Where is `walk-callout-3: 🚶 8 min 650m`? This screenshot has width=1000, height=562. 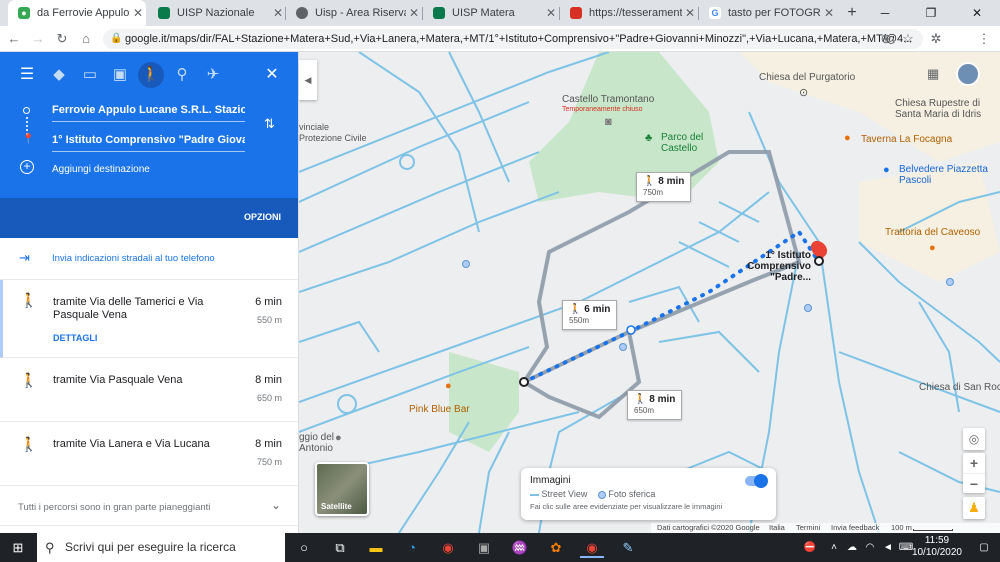
walk-callout-3: 🚶 8 min 650m is located at coordinates (655, 405).